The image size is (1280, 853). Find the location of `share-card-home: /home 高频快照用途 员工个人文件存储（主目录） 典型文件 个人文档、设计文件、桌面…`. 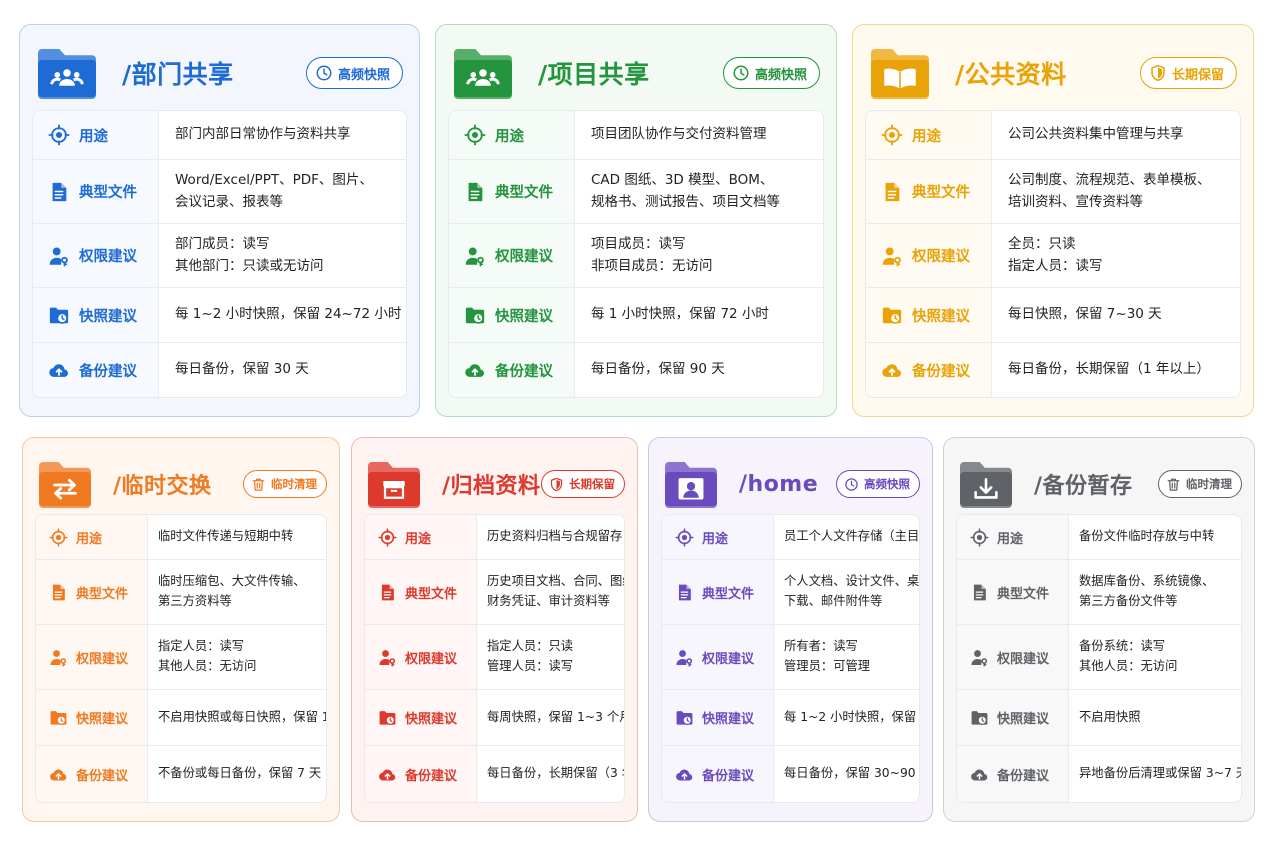

share-card-home: /home 高频快照用途 员工个人文件存储（主目录） 典型文件 个人文档、设计文件、桌面… is located at coordinates (790, 629).